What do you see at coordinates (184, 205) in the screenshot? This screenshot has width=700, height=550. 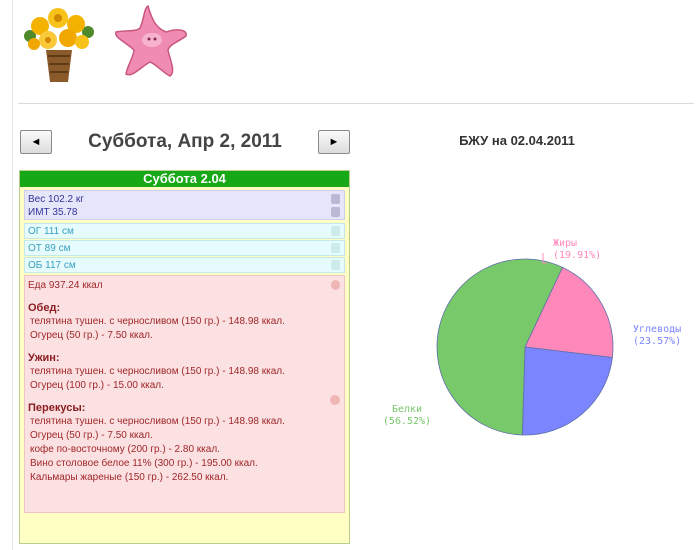 I see `weight-entry: Вес 102.2 кг ИМТ 35.78` at bounding box center [184, 205].